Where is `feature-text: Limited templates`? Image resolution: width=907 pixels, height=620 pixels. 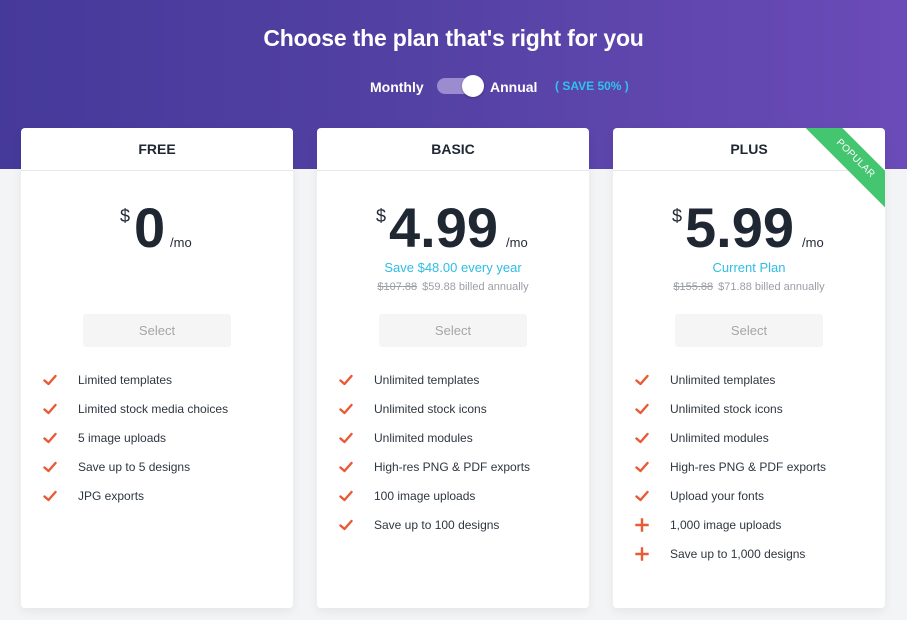
feature-text: Limited templates is located at coordinates (125, 380).